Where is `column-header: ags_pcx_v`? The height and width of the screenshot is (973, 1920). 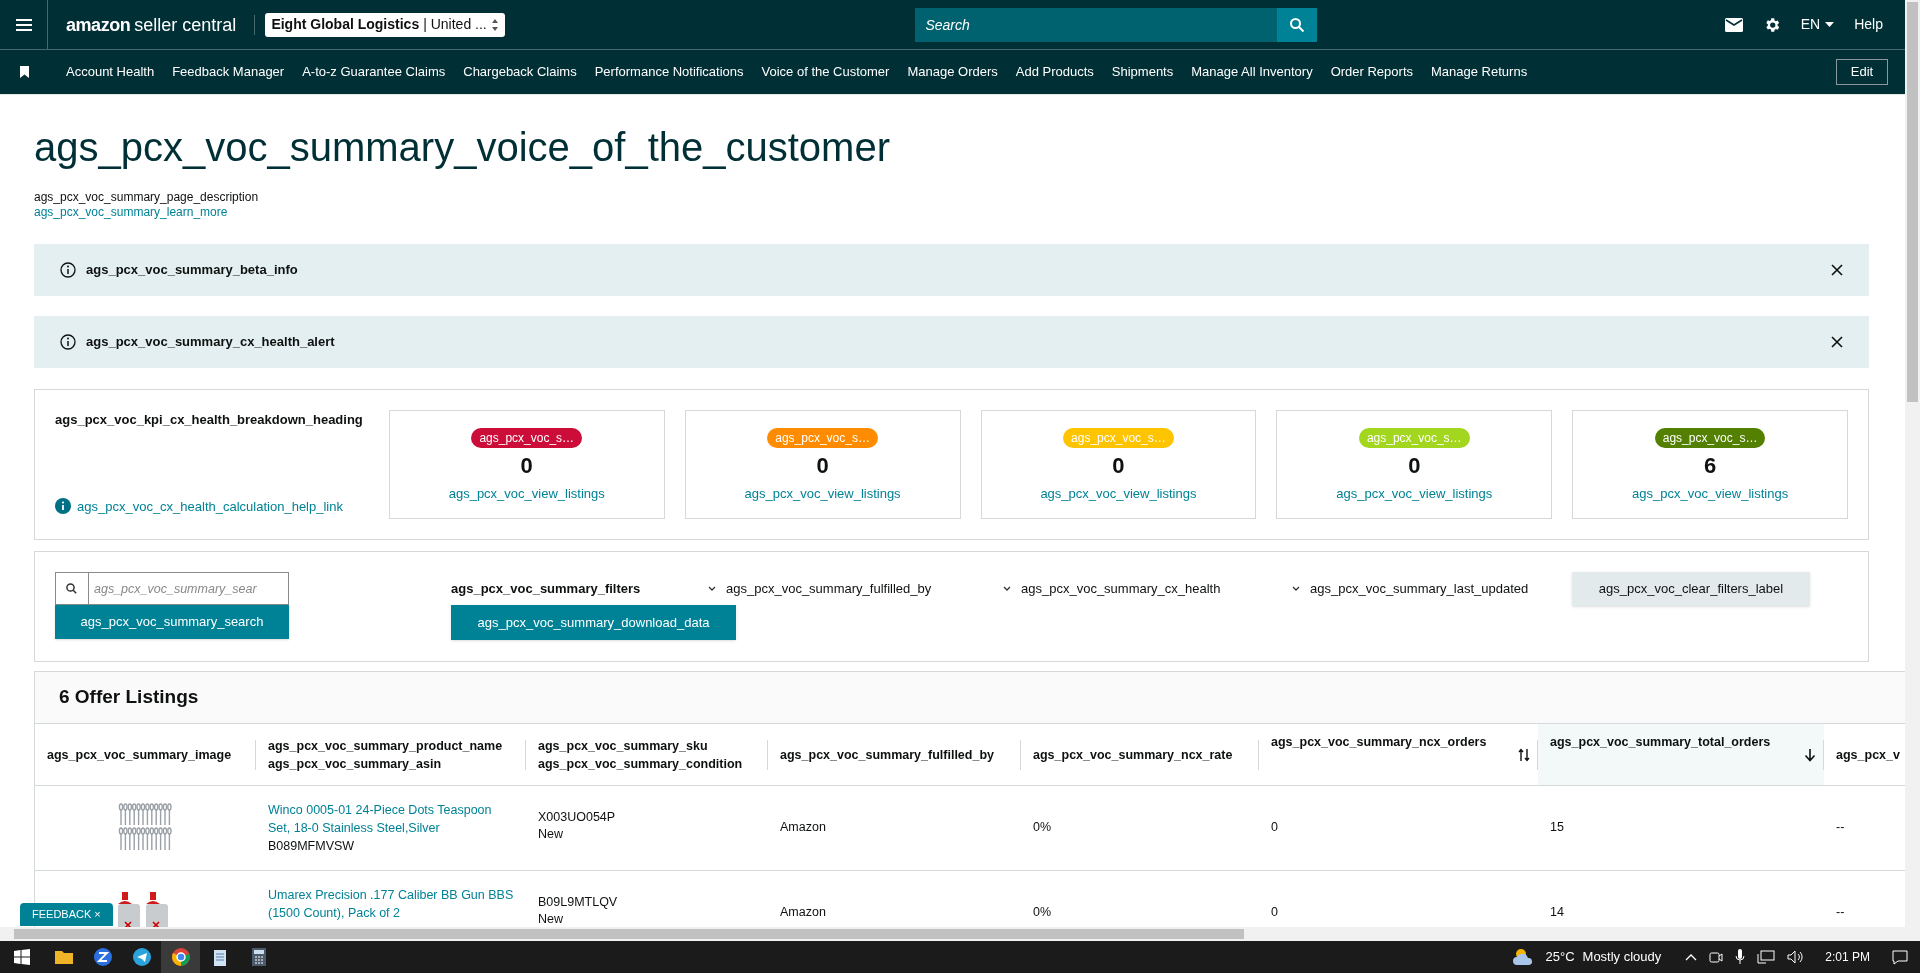 column-header: ags_pcx_v is located at coordinates (1864, 754).